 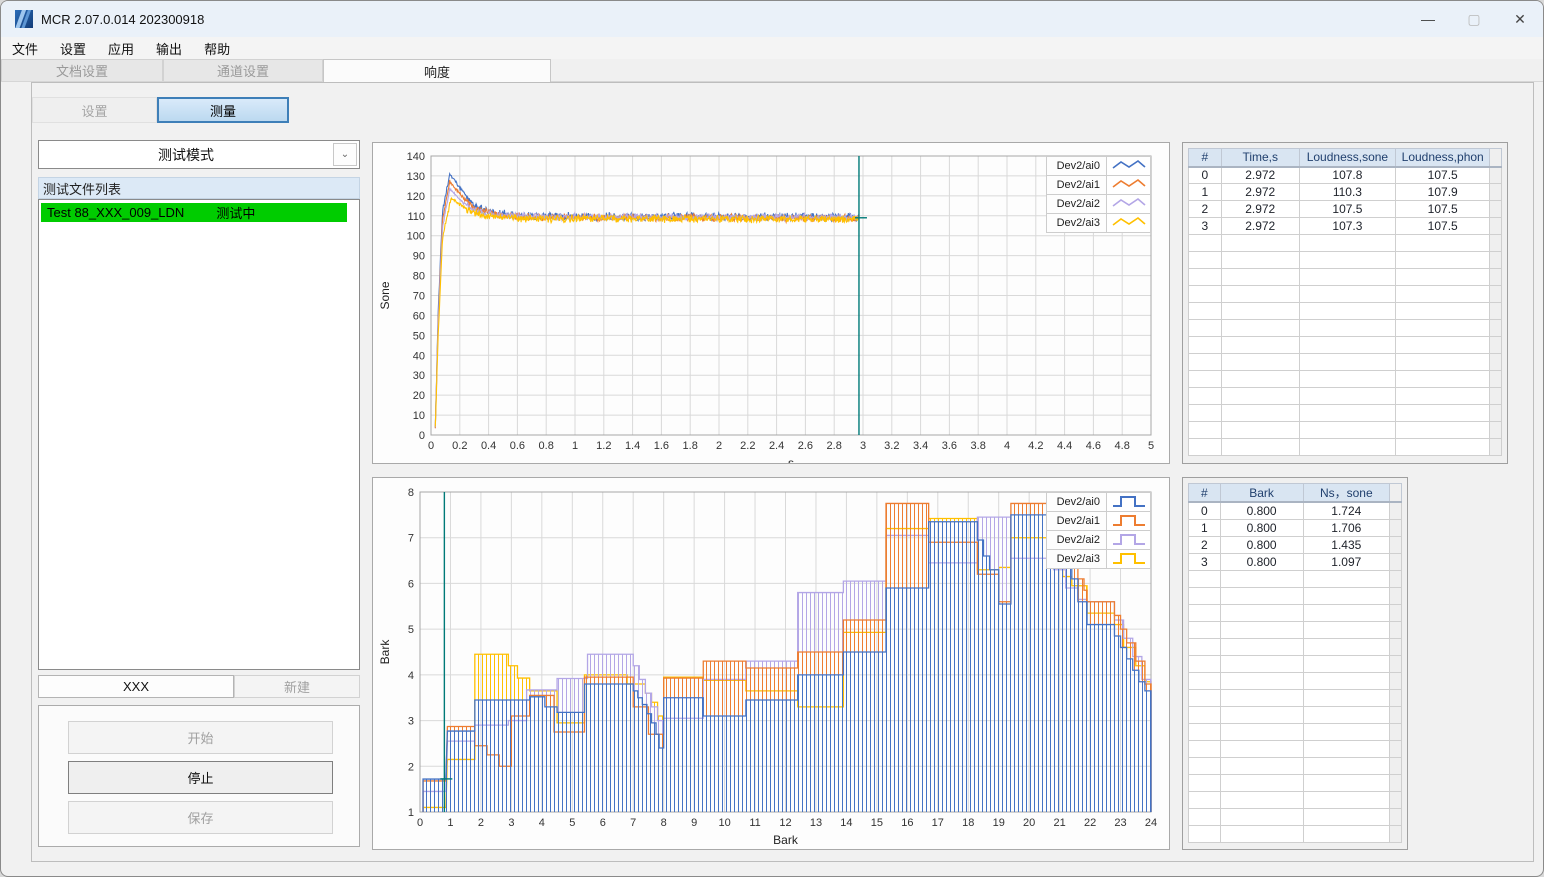 What do you see at coordinates (200, 737) in the screenshot?
I see `start-button: 开始` at bounding box center [200, 737].